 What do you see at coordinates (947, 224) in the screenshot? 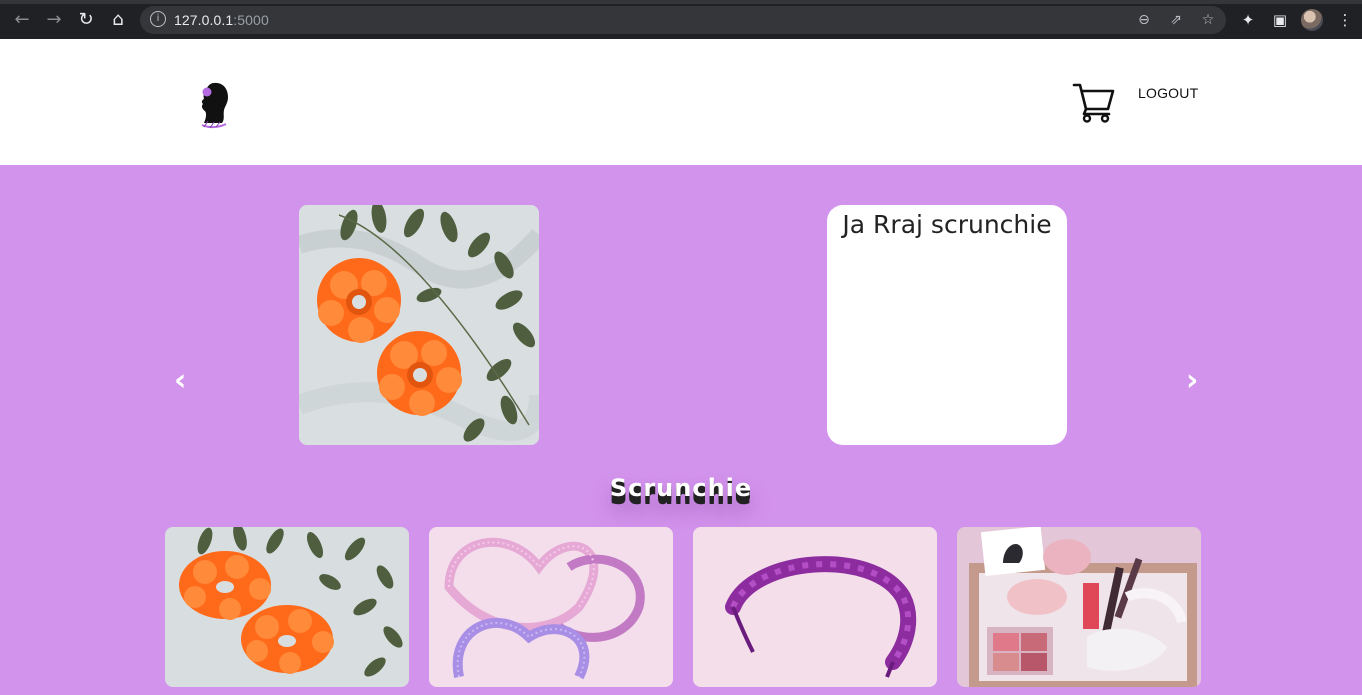
I see `product-title: Ja Rraj scrunchie` at bounding box center [947, 224].